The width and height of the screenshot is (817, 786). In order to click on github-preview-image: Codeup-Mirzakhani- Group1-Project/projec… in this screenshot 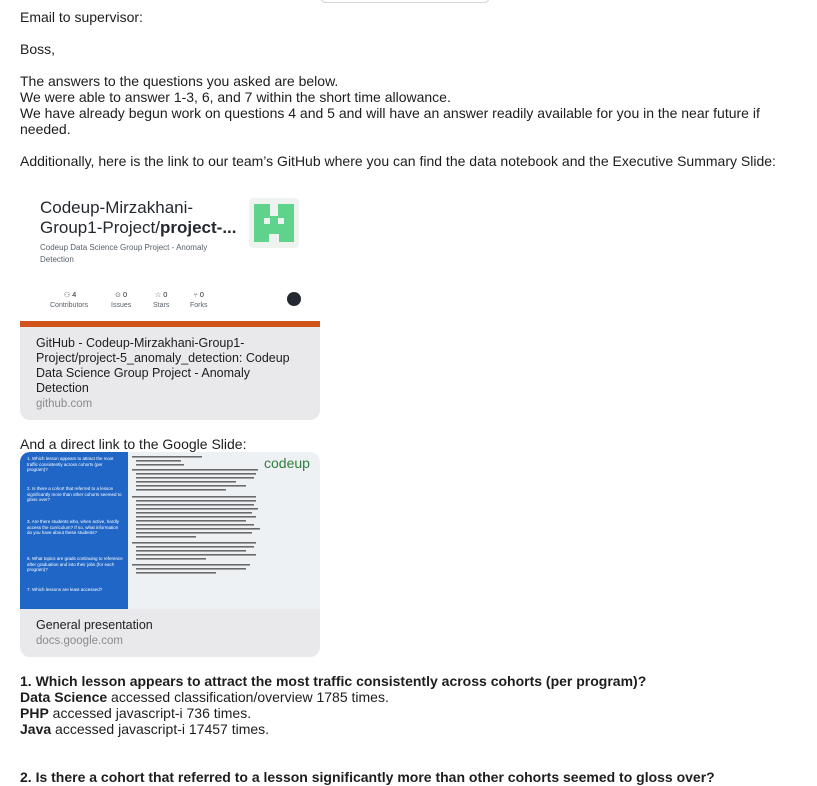, I will do `click(170, 252)`.